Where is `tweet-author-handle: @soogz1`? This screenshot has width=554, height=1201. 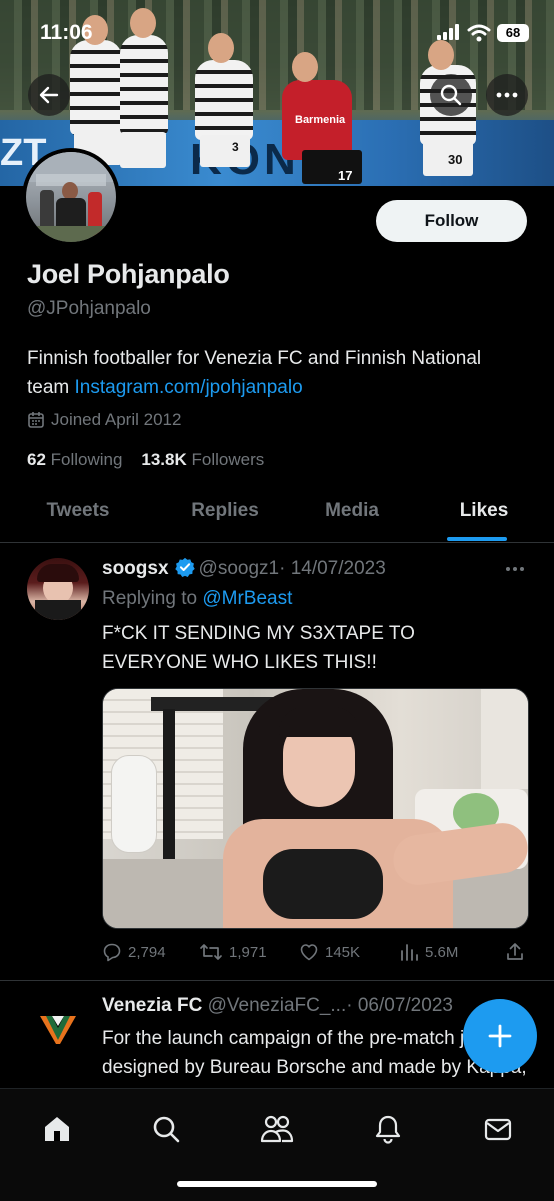
tweet-author-handle: @soogz1 is located at coordinates (239, 568).